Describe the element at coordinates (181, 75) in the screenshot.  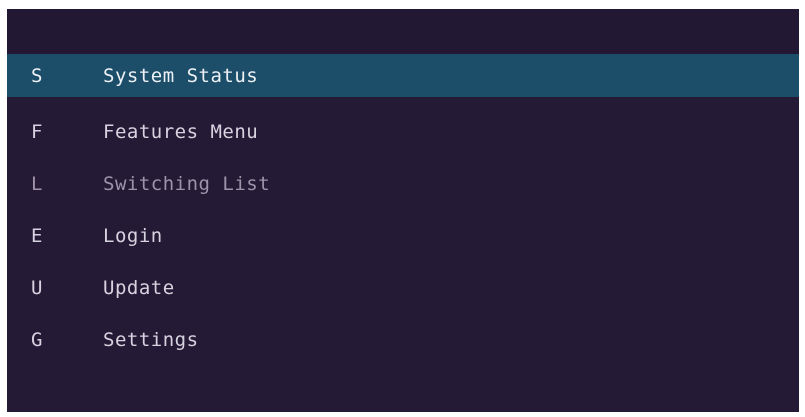
I see `menu-label: System Status` at that location.